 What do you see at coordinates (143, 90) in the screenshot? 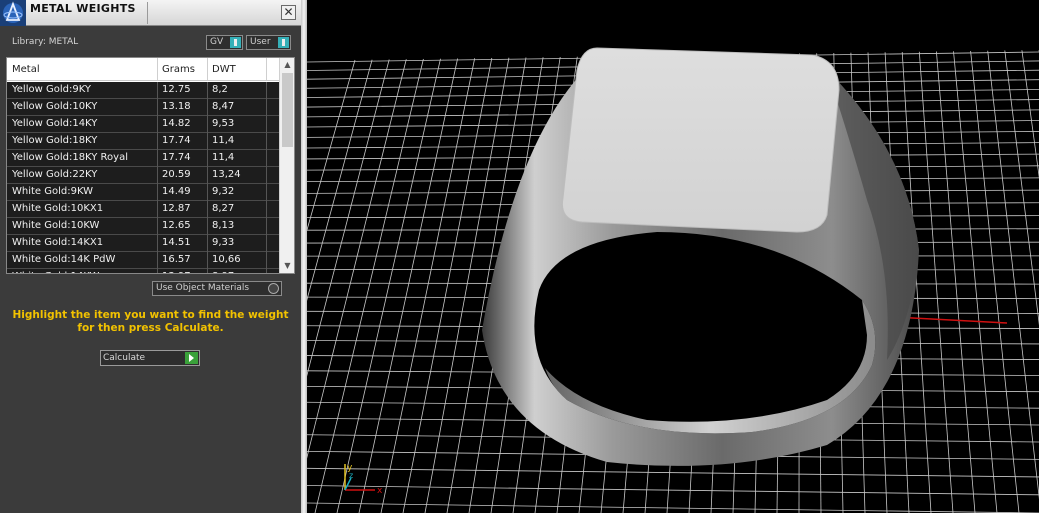
I see `table-row: Yellow Gold:9KY 12.75 8,2` at bounding box center [143, 90].